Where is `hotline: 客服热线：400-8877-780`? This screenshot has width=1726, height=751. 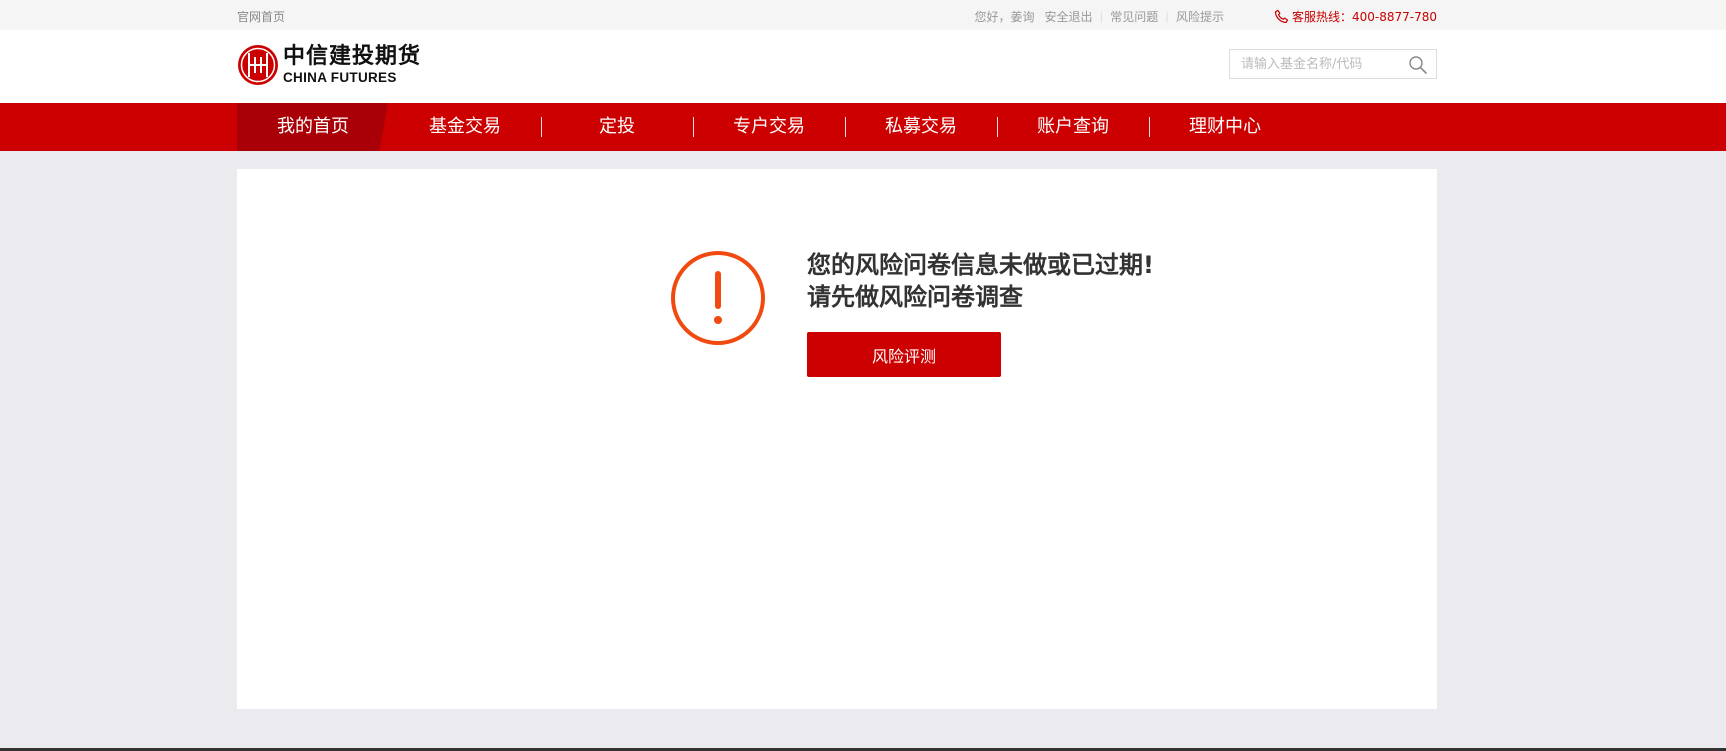 hotline: 客服热线：400-8877-780 is located at coordinates (1355, 16).